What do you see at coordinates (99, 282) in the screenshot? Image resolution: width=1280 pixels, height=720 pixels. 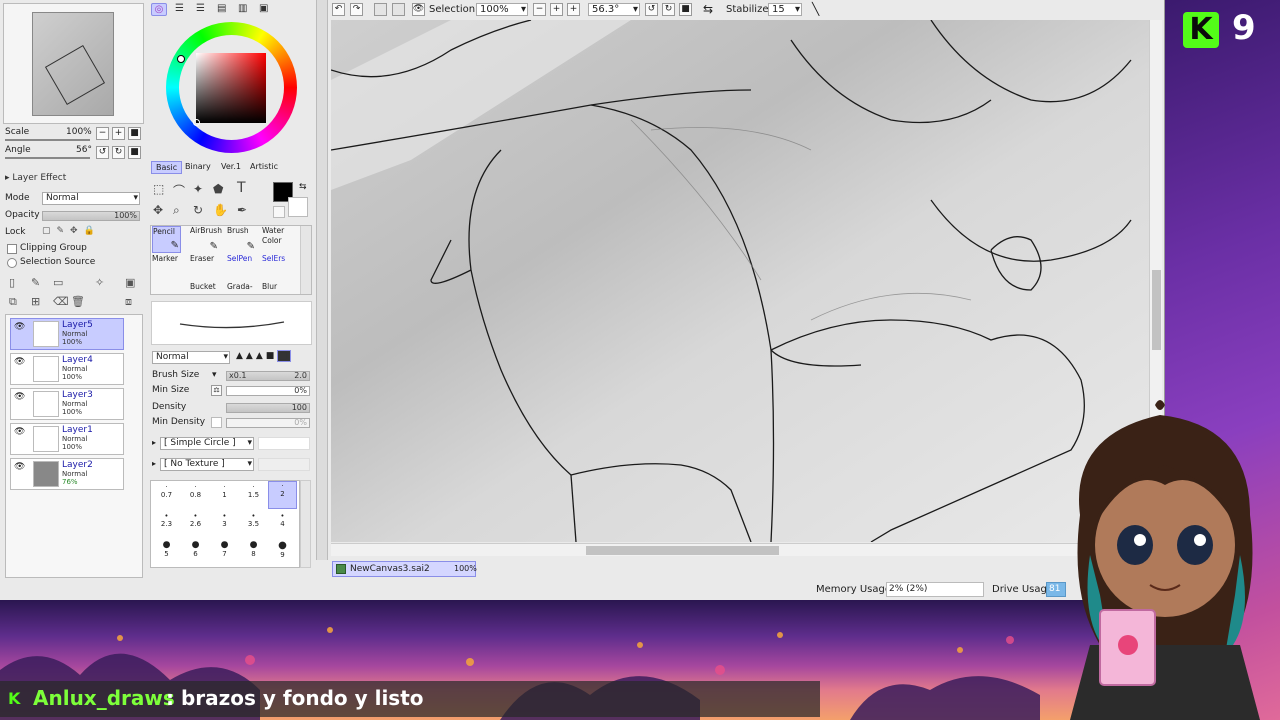 I see `layer-filter-icon: ✧` at bounding box center [99, 282].